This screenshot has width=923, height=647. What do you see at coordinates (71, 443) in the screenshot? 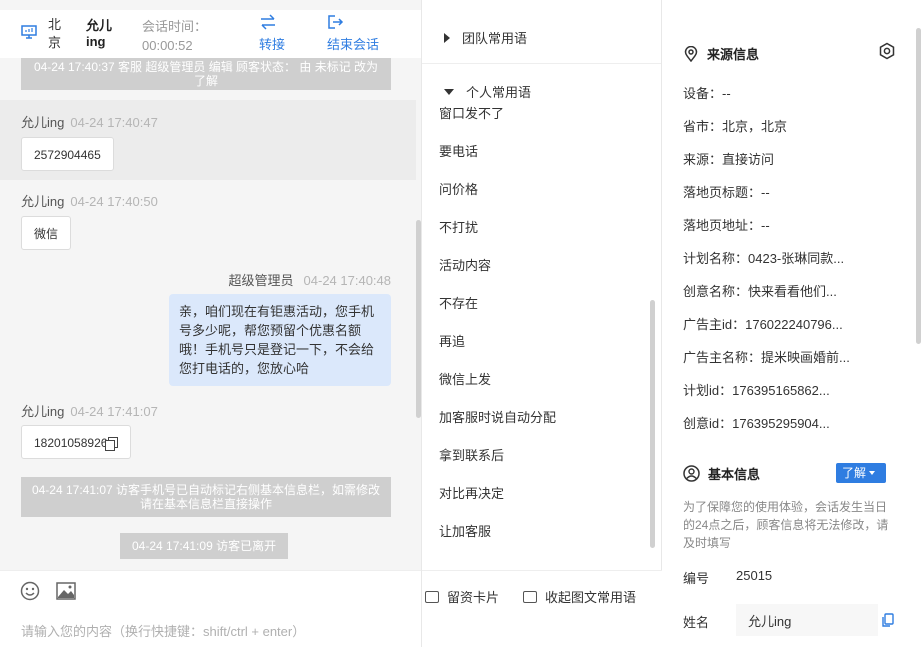
I see `phone-number: 18201058926` at bounding box center [71, 443].